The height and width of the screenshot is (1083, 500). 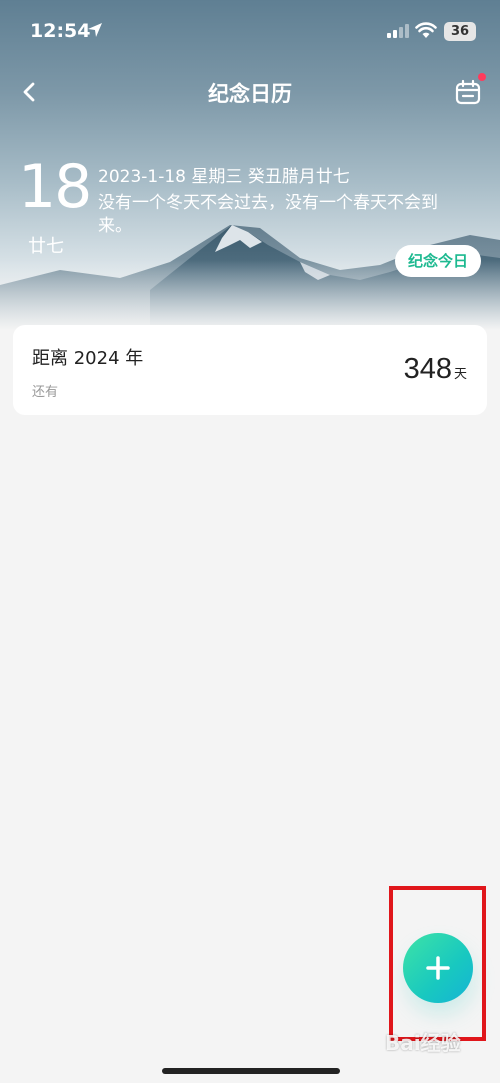 What do you see at coordinates (250, 370) in the screenshot?
I see `countdown-card: 距离 2024 年 还有 348 天` at bounding box center [250, 370].